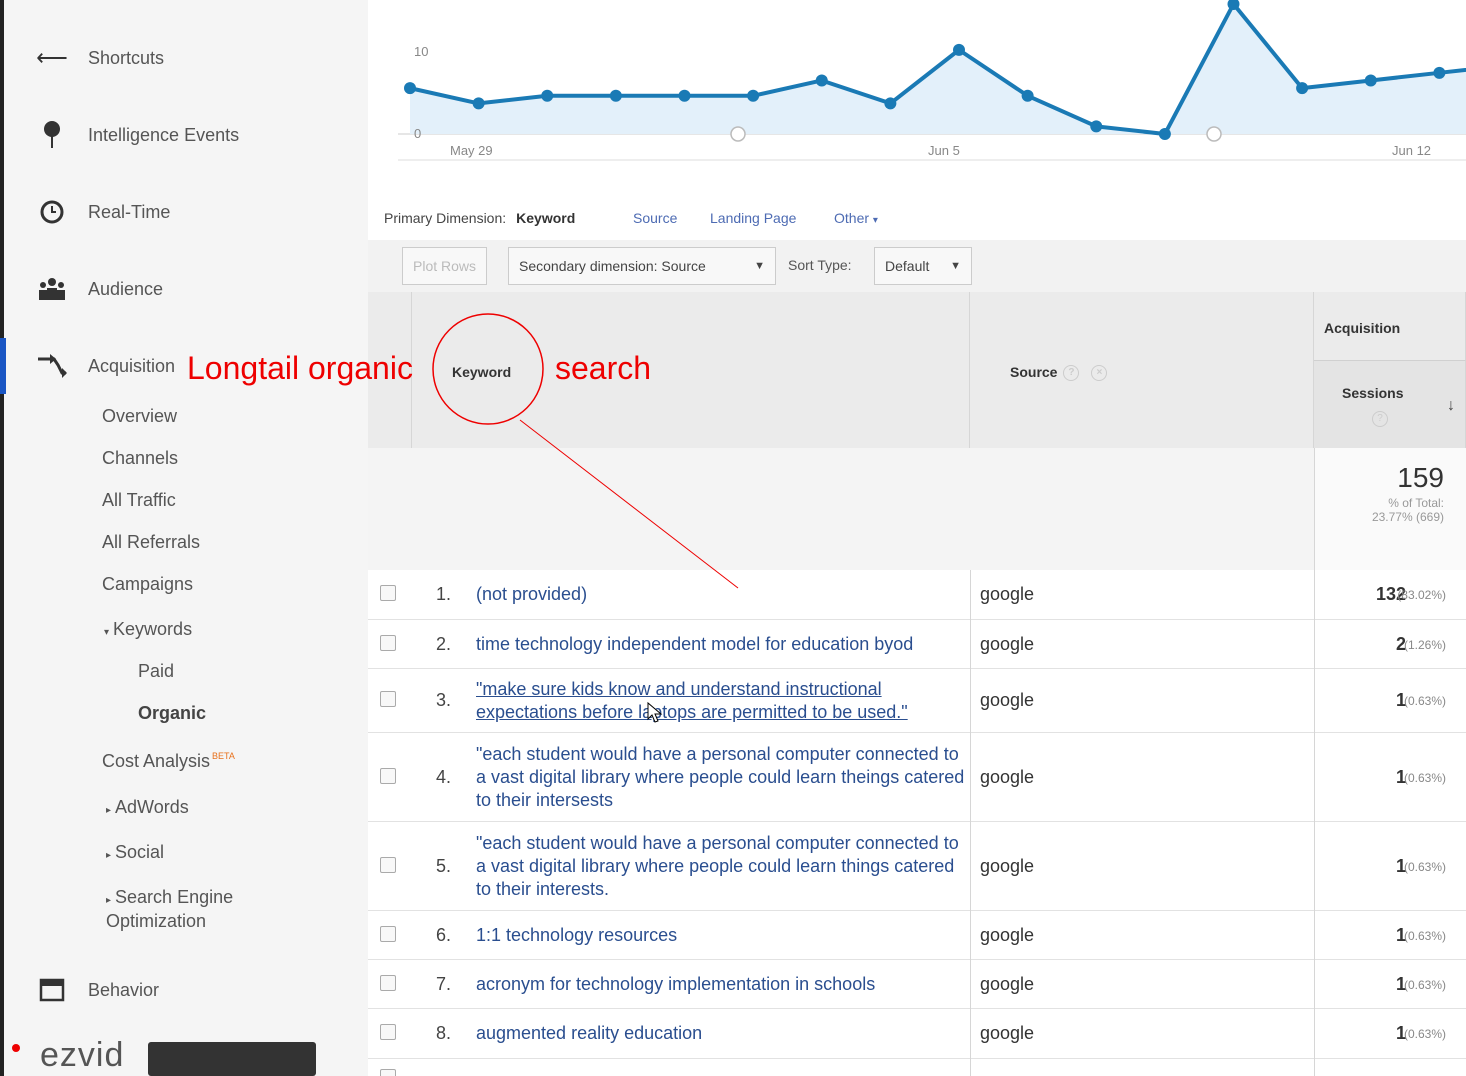  I want to click on header-keyword-cell: Keyword, so click(691, 370).